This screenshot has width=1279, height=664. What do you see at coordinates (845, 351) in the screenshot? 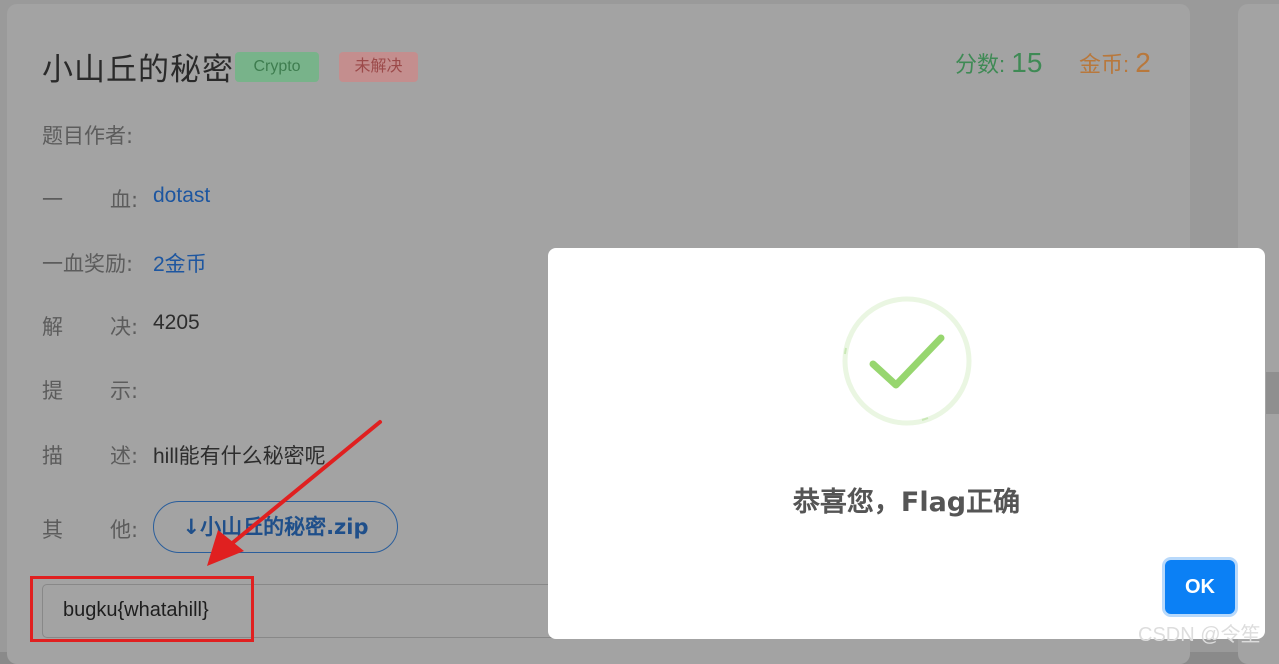
I see `success-ring-tick-left` at bounding box center [845, 351].